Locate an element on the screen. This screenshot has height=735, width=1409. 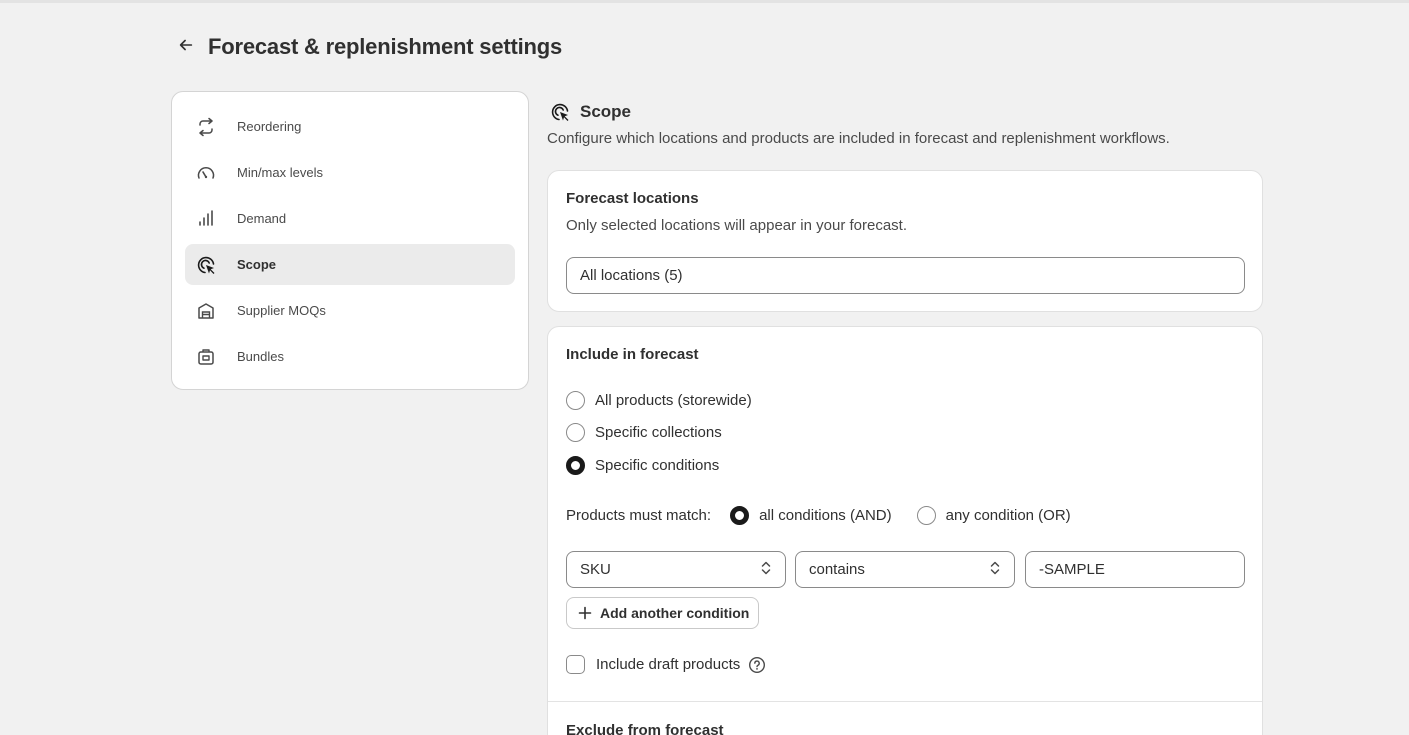
arrow-left-icon is located at coordinates (186, 47).